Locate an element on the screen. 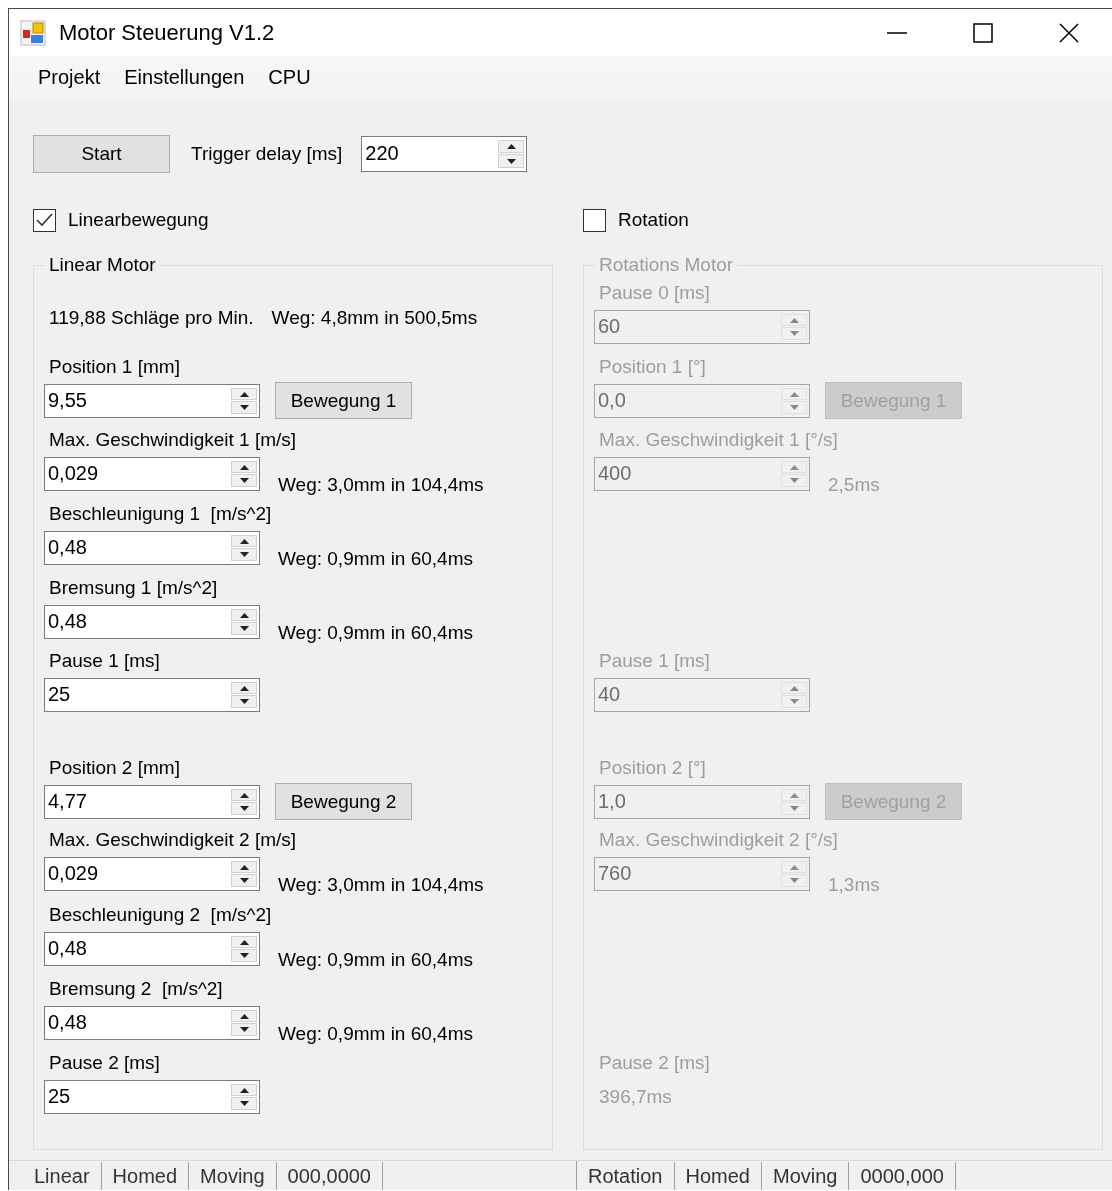 Image resolution: width=1112 pixels, height=1191 pixels. info-text: 119,88 Schläge pro Min. is located at coordinates (151, 317).